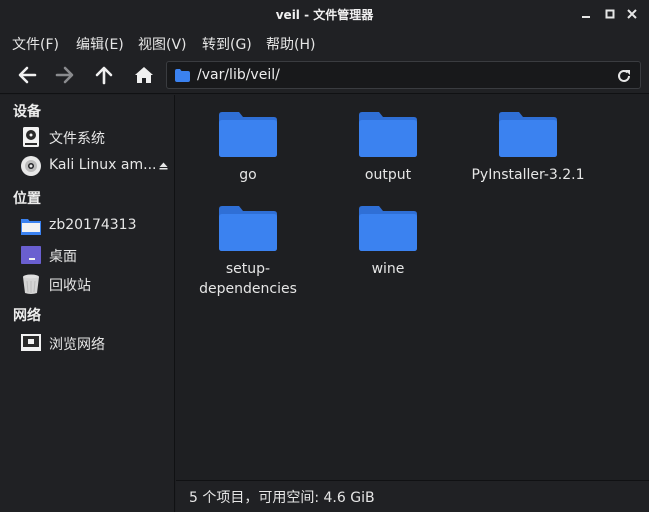 This screenshot has width=649, height=512. What do you see at coordinates (248, 175) in the screenshot?
I see `file-name: go` at bounding box center [248, 175].